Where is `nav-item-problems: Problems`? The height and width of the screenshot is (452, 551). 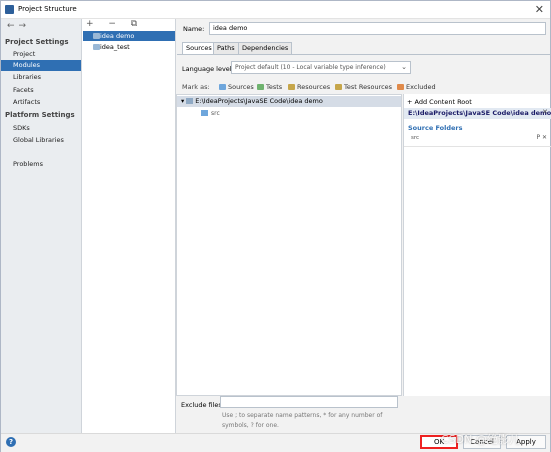
nav-item-problems: Problems is located at coordinates (41, 164).